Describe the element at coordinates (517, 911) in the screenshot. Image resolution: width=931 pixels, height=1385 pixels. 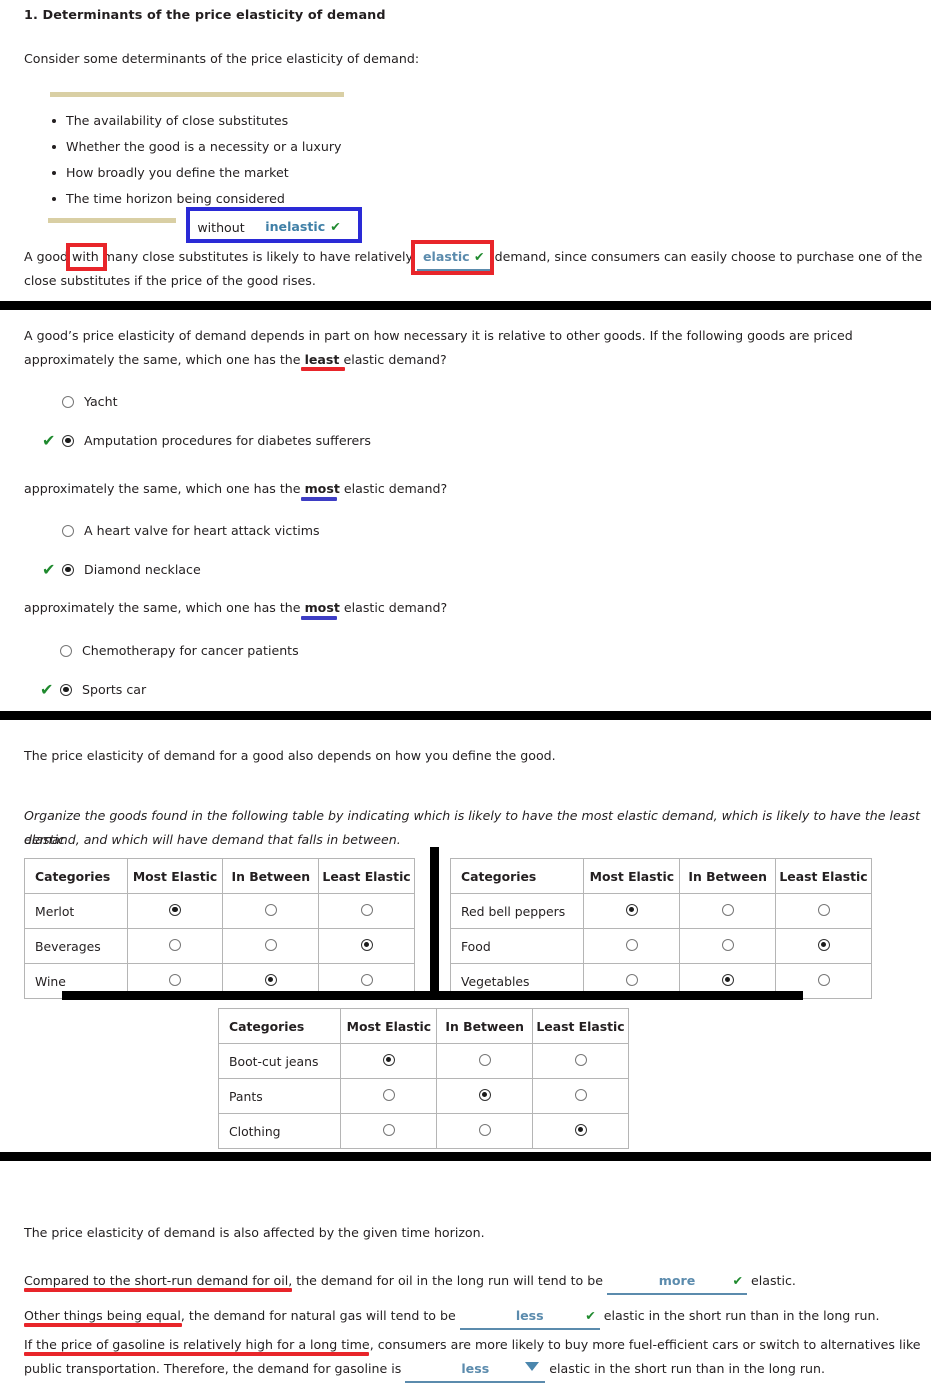
I see `row-label: Red bell peppers` at that location.